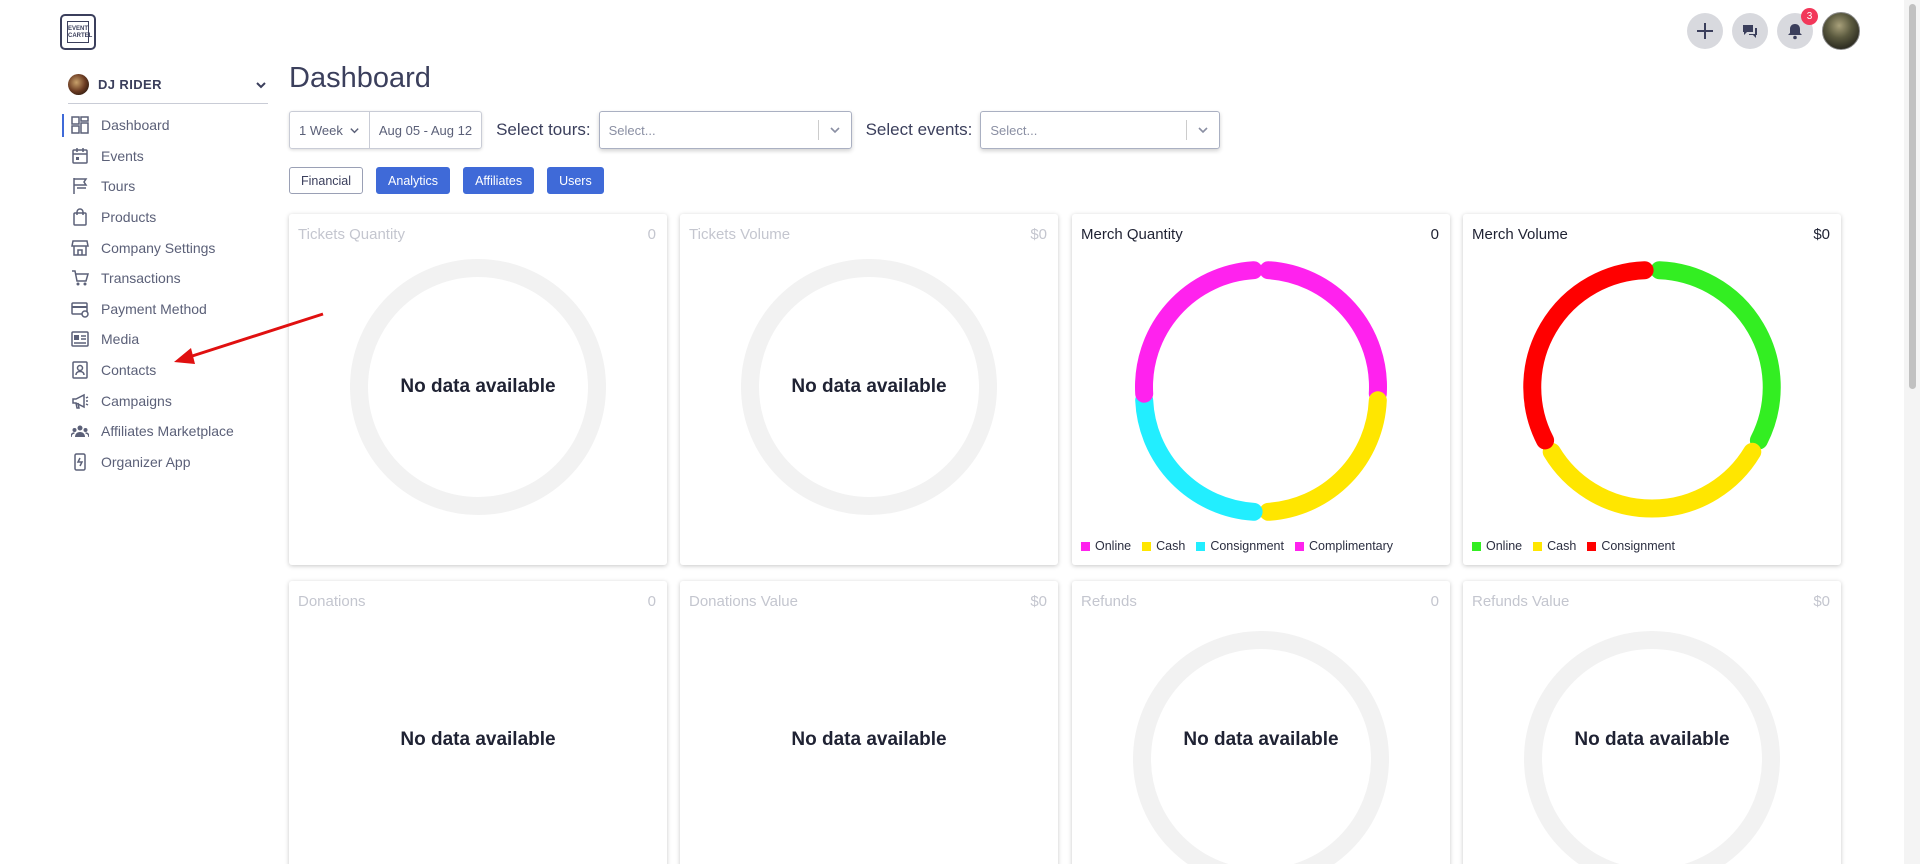 The height and width of the screenshot is (864, 1920). Describe the element at coordinates (167, 370) in the screenshot. I see `sidebar-item-contacts: Contacts` at that location.